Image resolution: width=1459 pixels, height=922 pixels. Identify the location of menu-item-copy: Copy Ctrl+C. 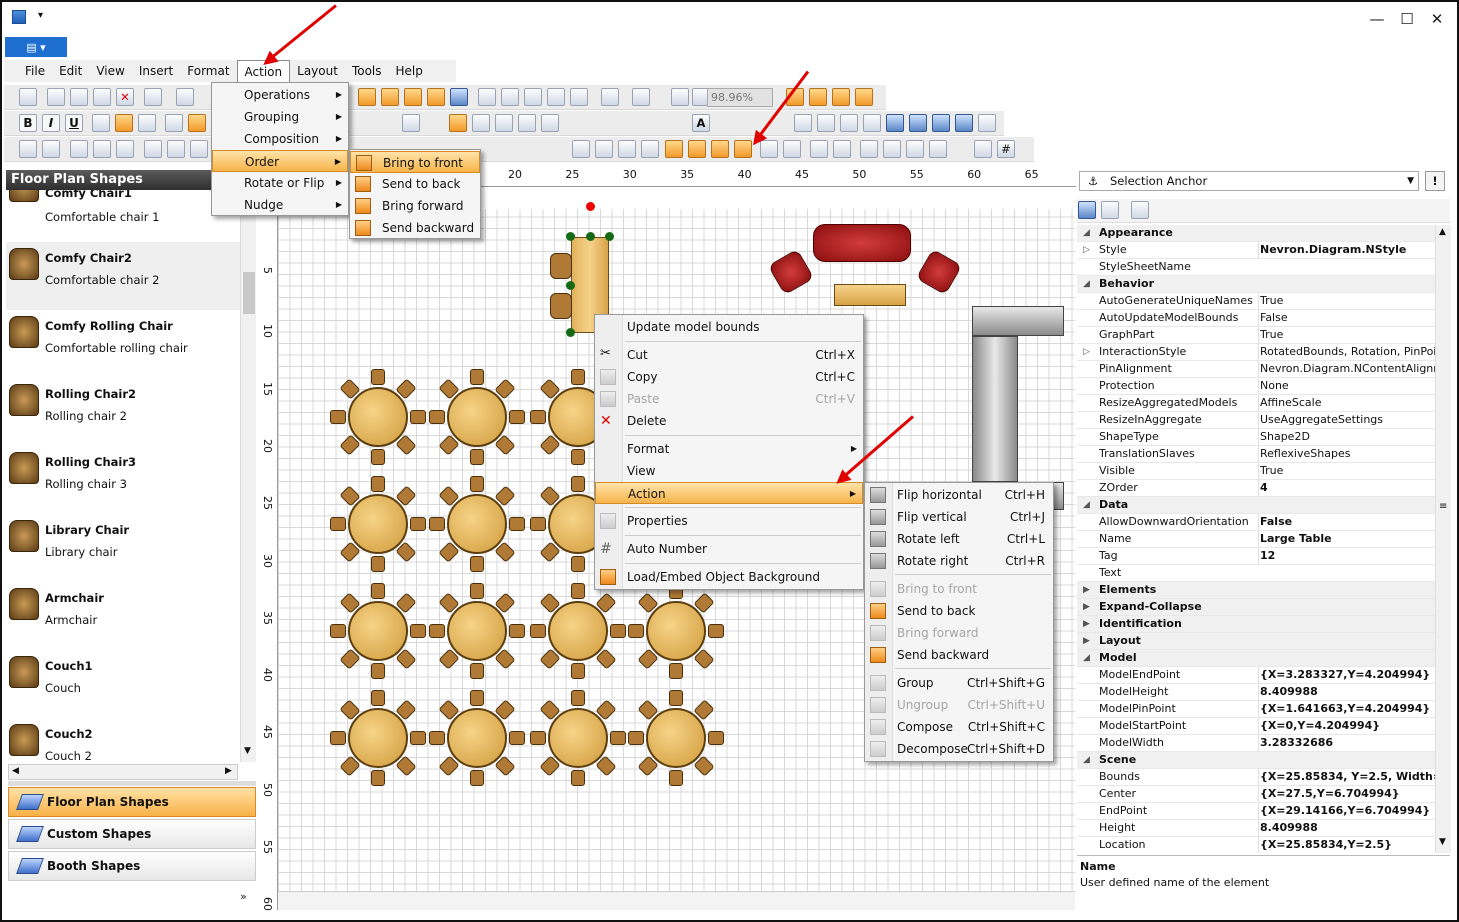
(729, 377).